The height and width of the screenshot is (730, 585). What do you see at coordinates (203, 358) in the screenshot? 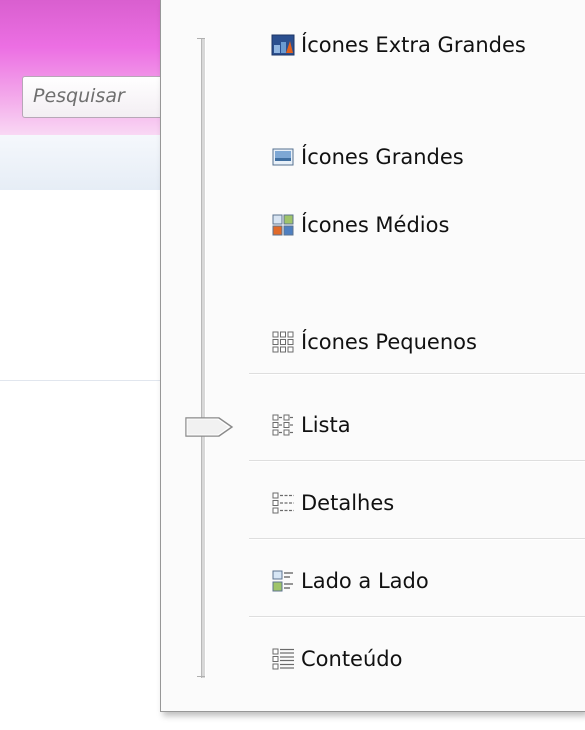
I see `view-slider-track` at bounding box center [203, 358].